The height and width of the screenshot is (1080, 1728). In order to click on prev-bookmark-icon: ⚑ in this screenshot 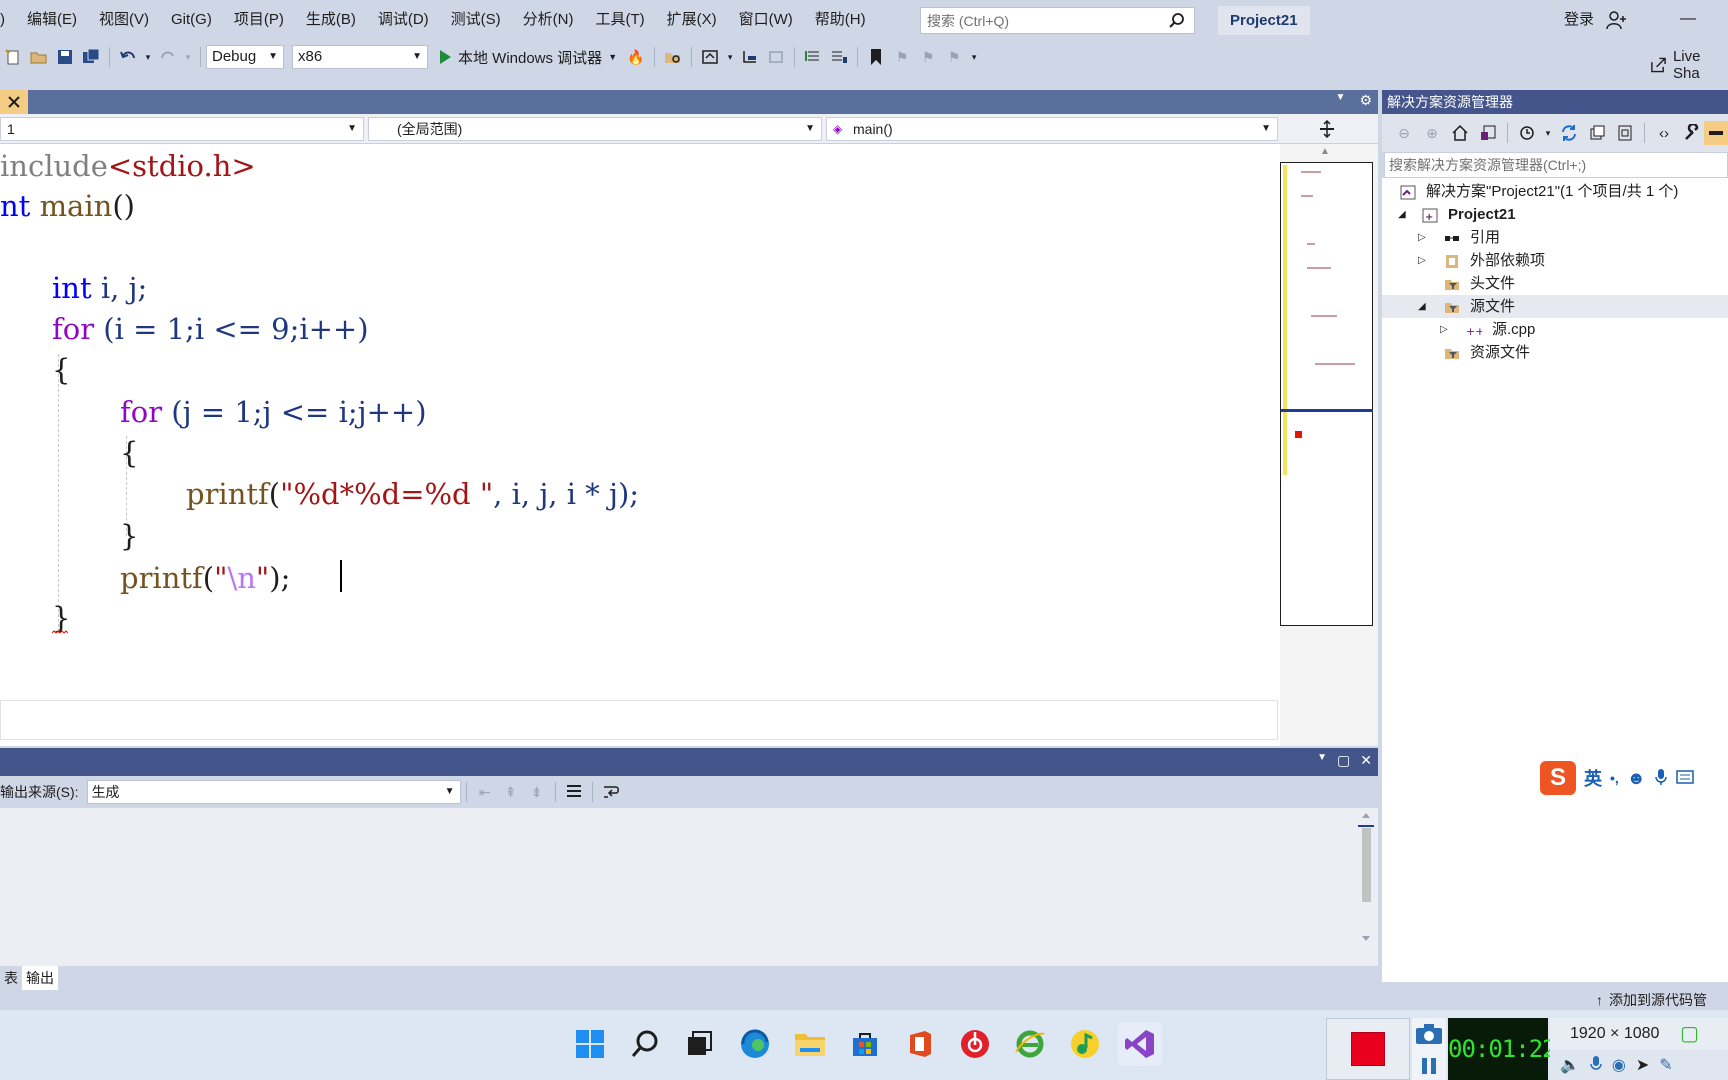, I will do `click(902, 57)`.